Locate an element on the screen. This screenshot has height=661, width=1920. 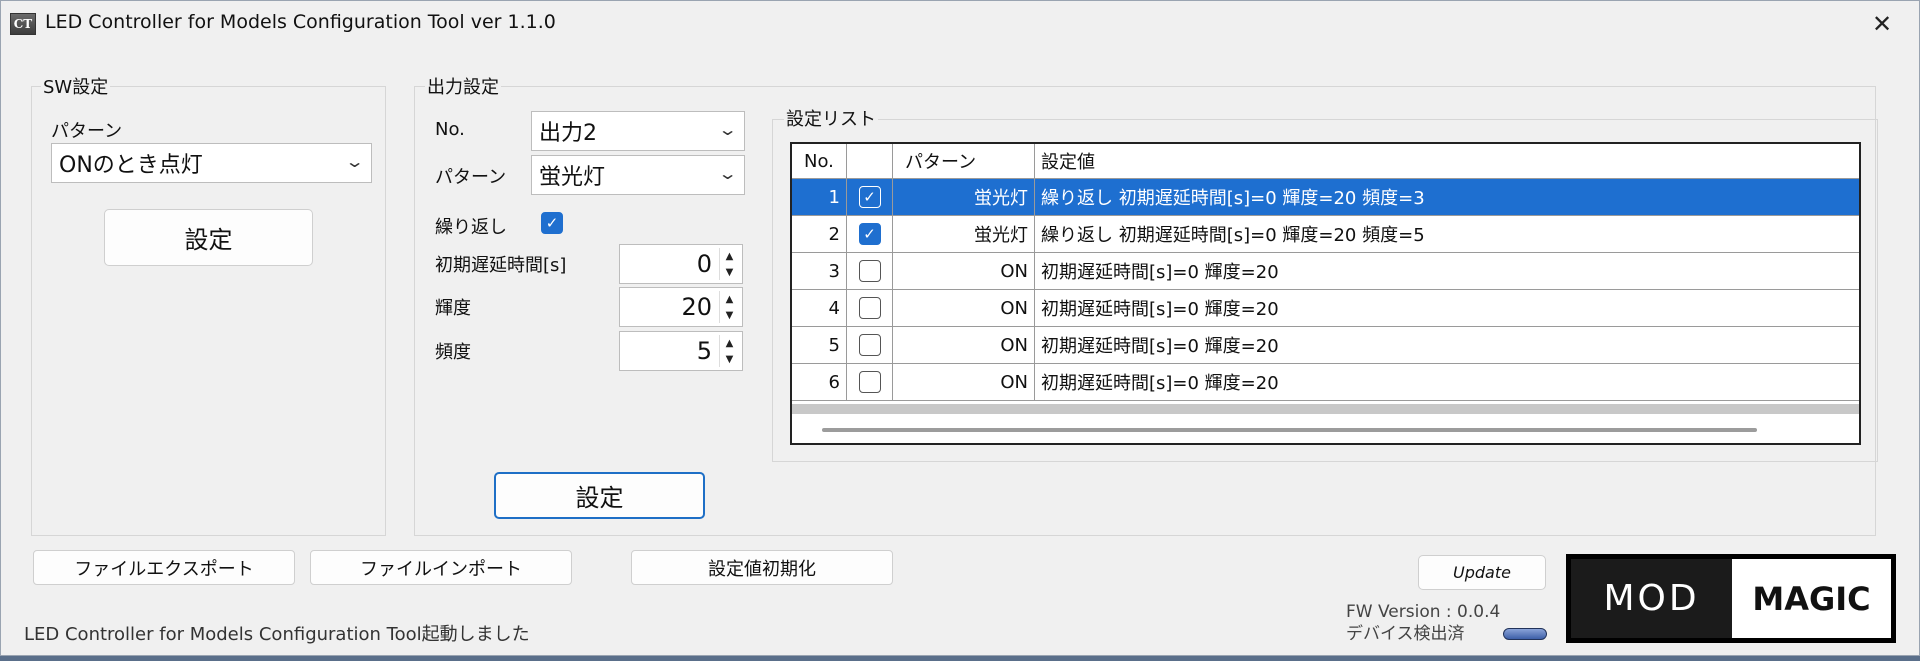
output-pattern-value: 蛍光灯 is located at coordinates (572, 177).